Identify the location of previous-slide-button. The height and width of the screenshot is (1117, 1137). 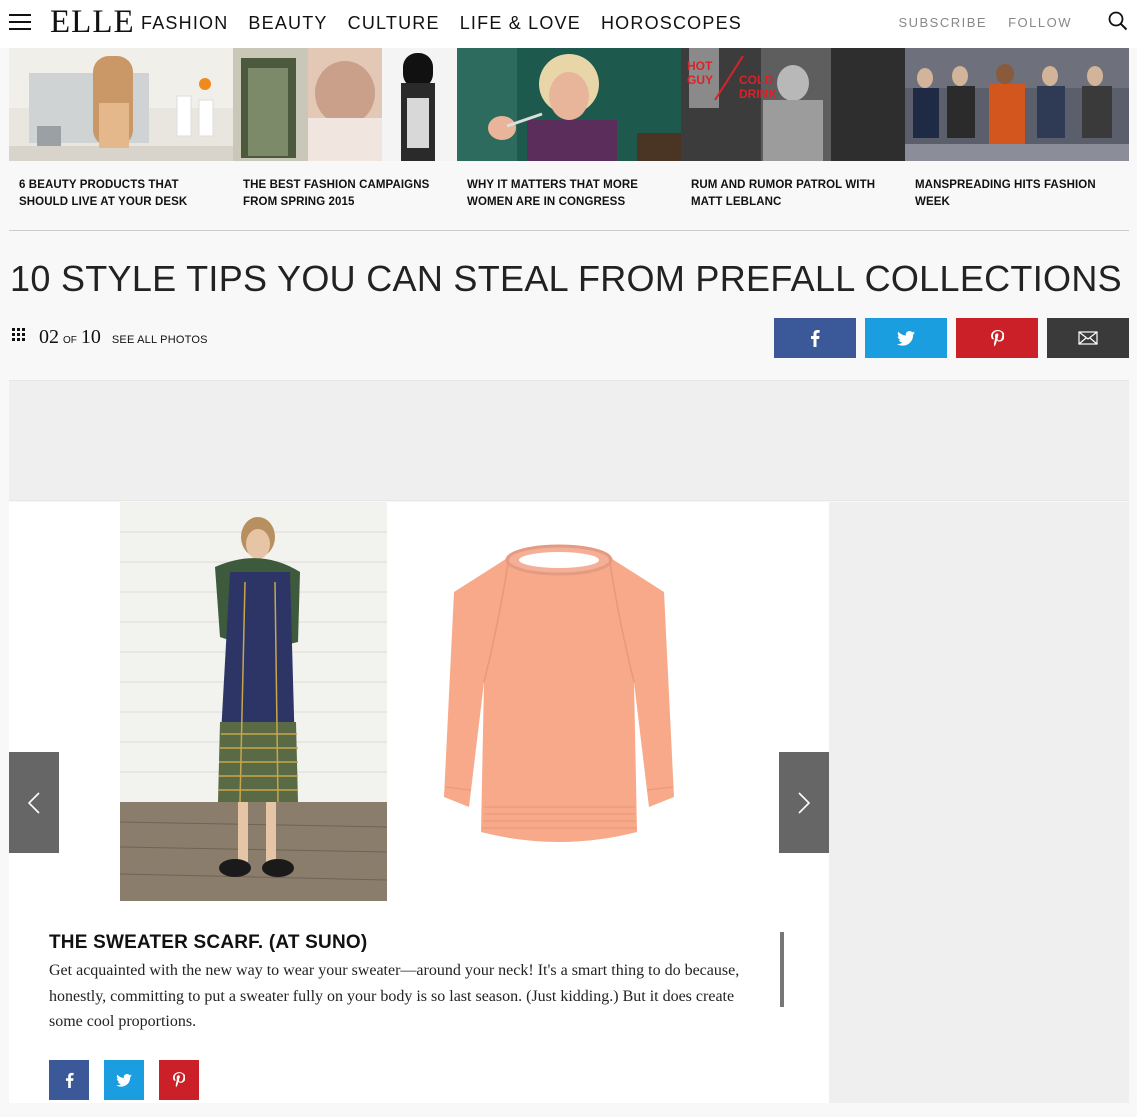
(34, 802).